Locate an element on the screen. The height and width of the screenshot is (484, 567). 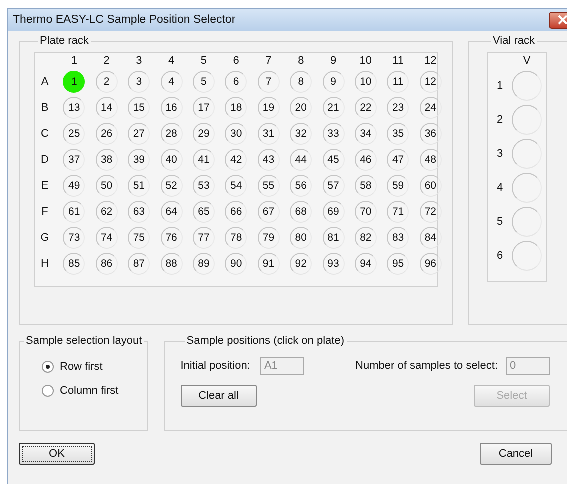
well: 43 is located at coordinates (269, 160).